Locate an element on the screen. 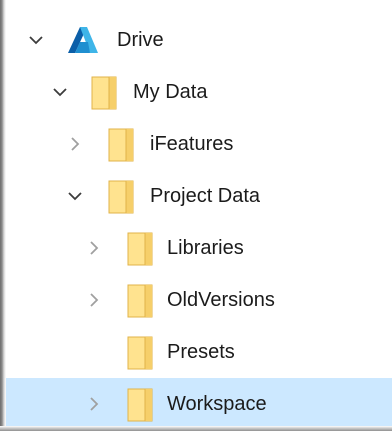  tree-item-workspace: Workspace is located at coordinates (196, 404).